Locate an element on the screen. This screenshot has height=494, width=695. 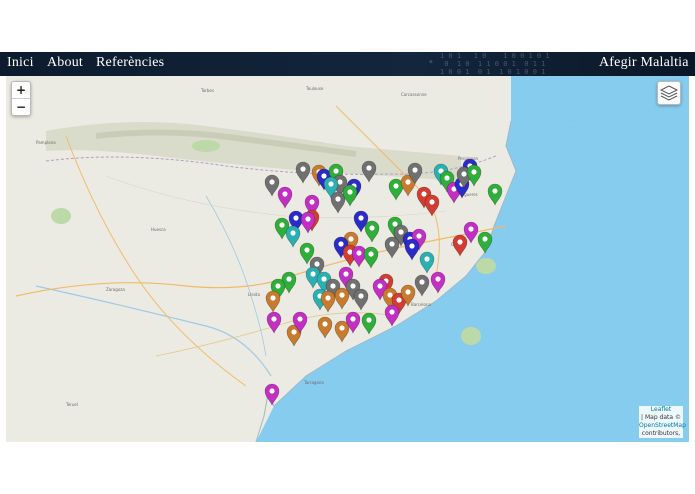
nav-link-about: About is located at coordinates (65, 63).